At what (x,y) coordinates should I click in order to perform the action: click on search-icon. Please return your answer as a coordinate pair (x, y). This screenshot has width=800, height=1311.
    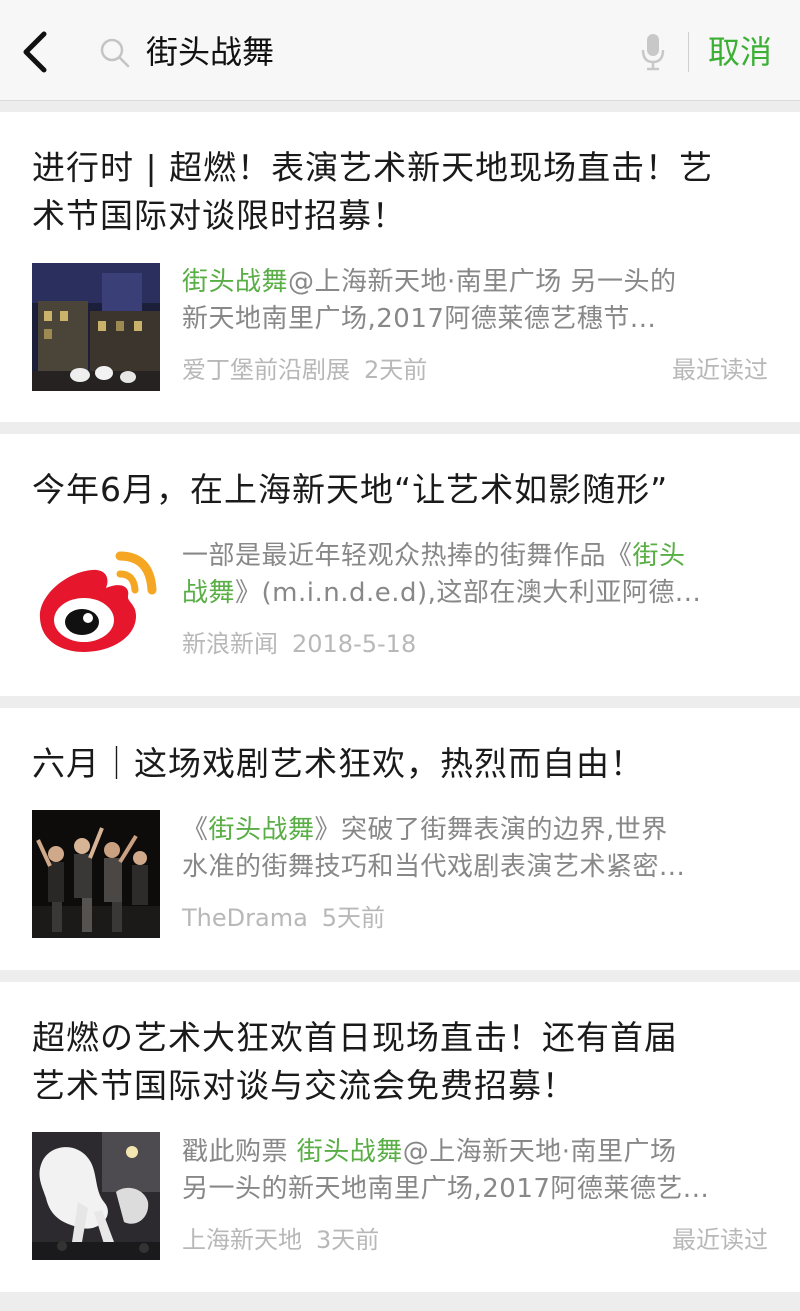
    Looking at the image, I should click on (115, 53).